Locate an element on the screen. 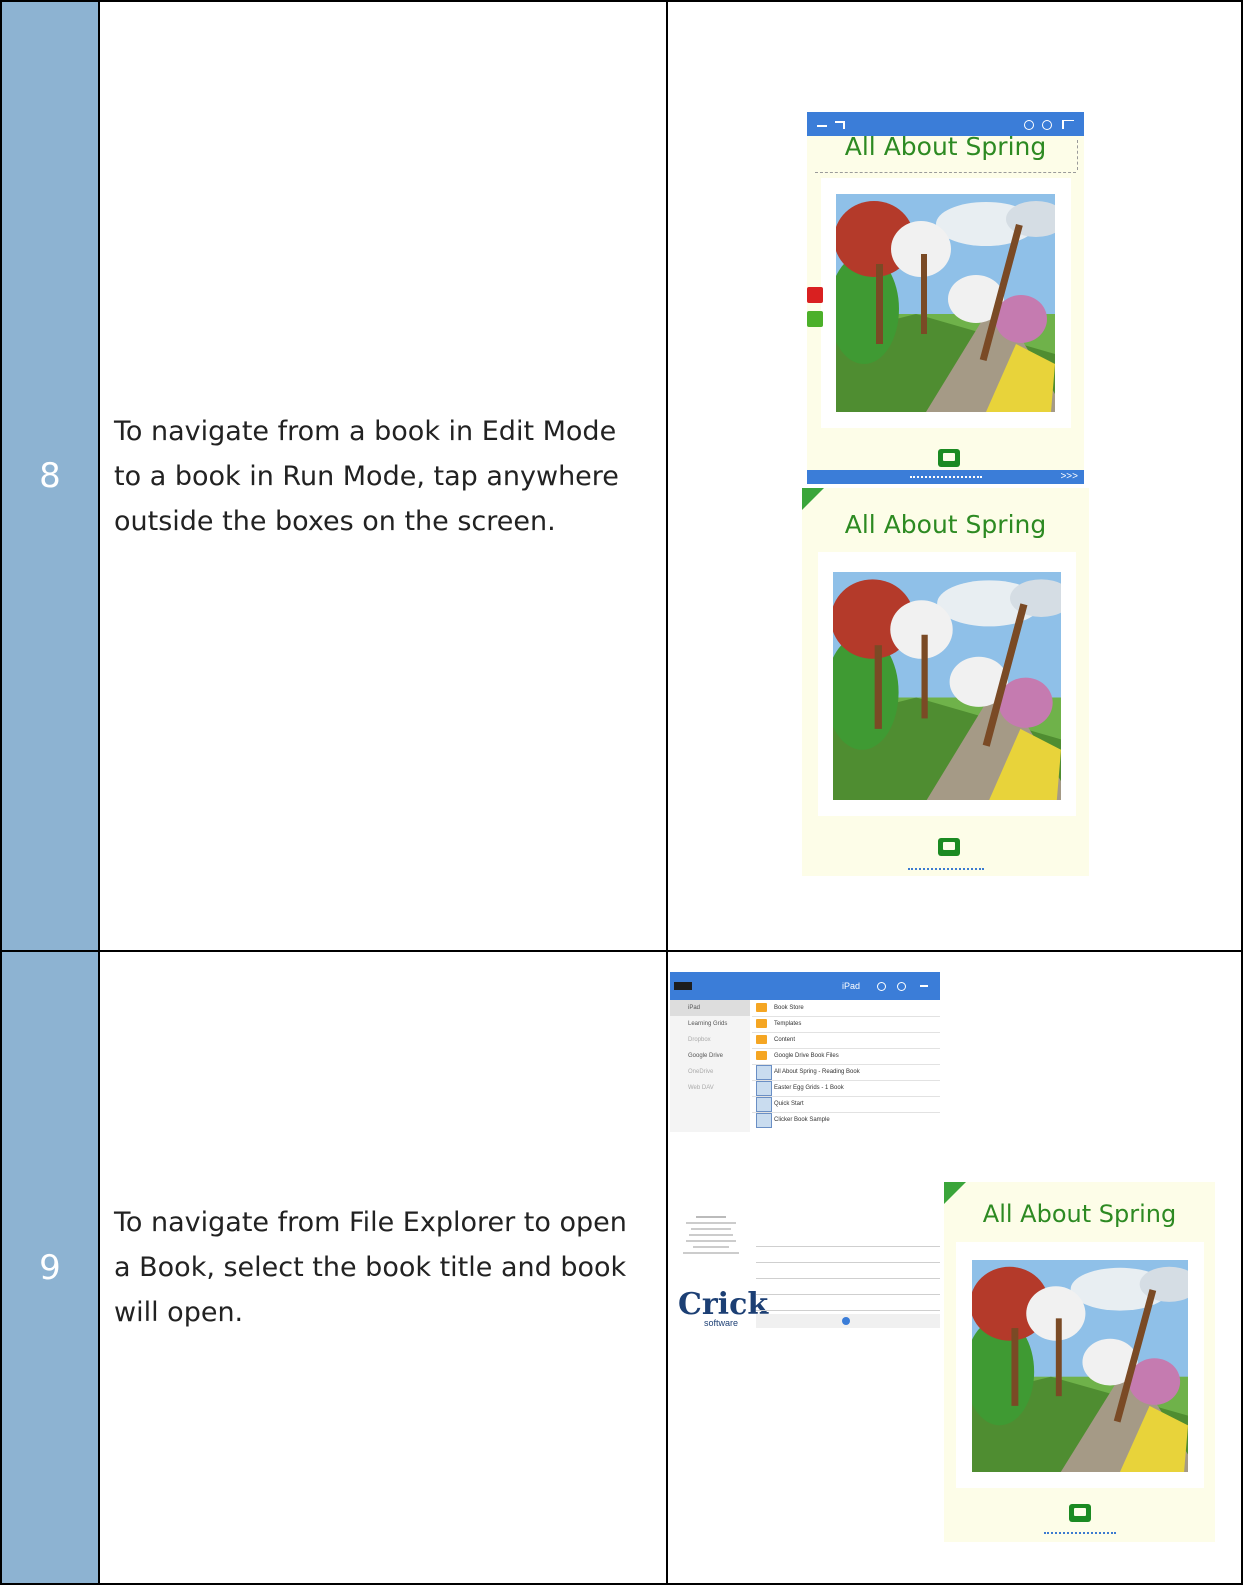 This screenshot has height=1585, width=1243. sidebar-item-learning-grids: Learning Grids is located at coordinates (710, 1024).